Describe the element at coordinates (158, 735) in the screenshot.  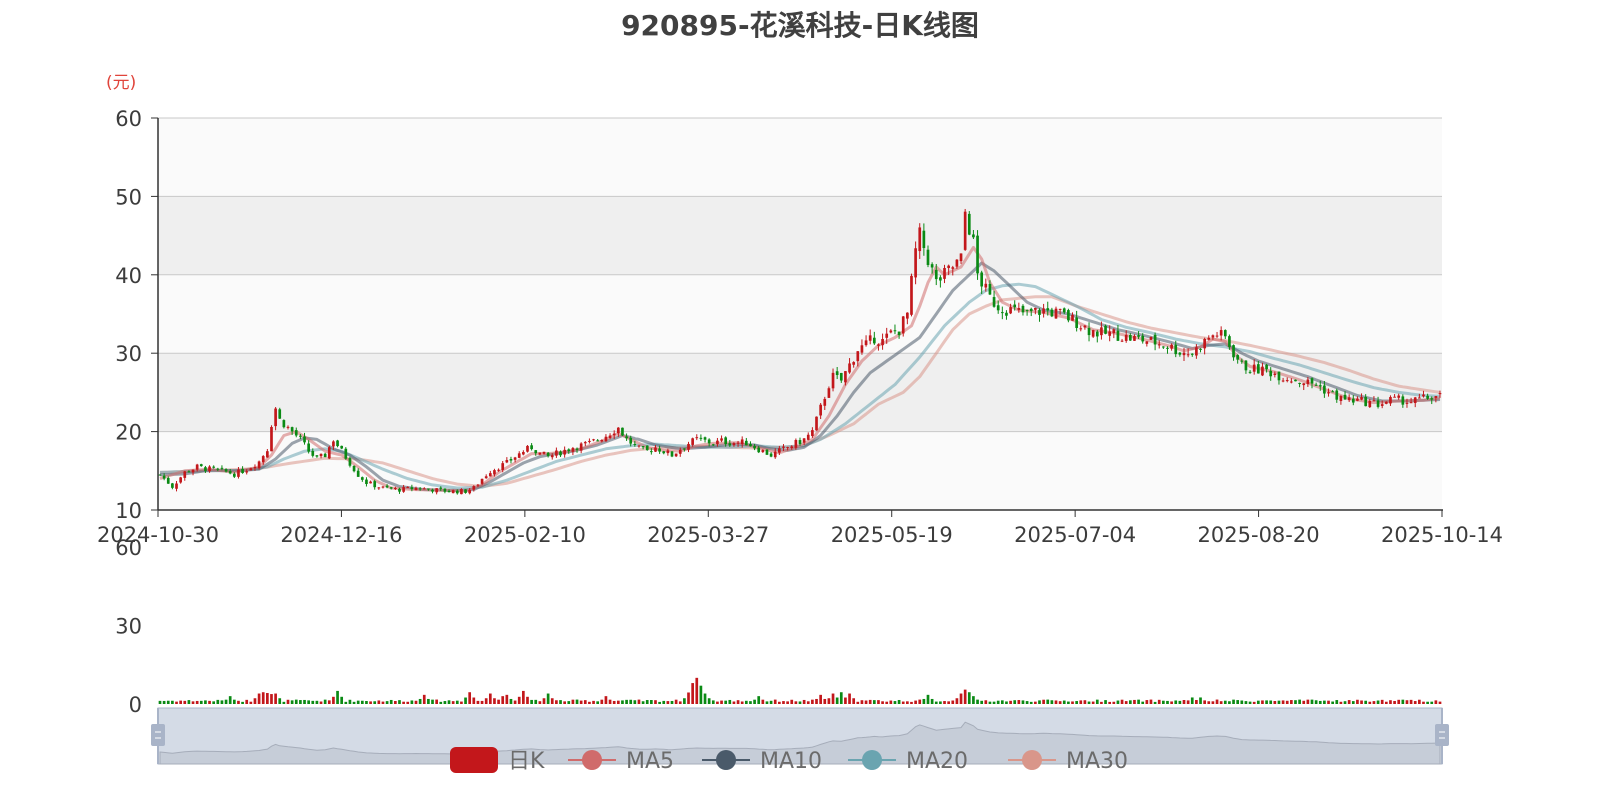
I see `zoom-handle-left` at that location.